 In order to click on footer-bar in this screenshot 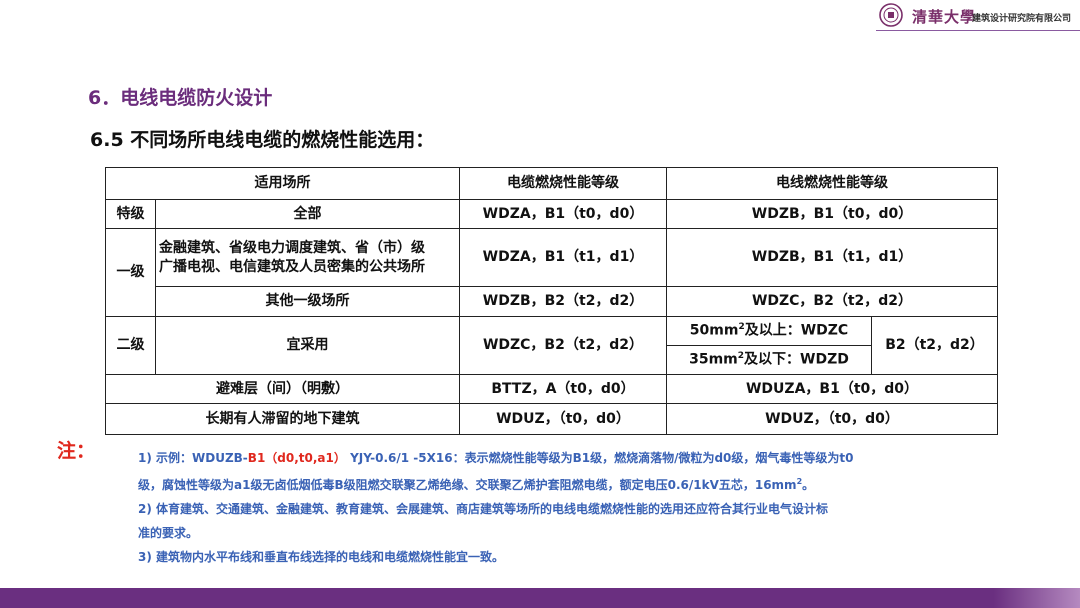, I will do `click(540, 598)`.